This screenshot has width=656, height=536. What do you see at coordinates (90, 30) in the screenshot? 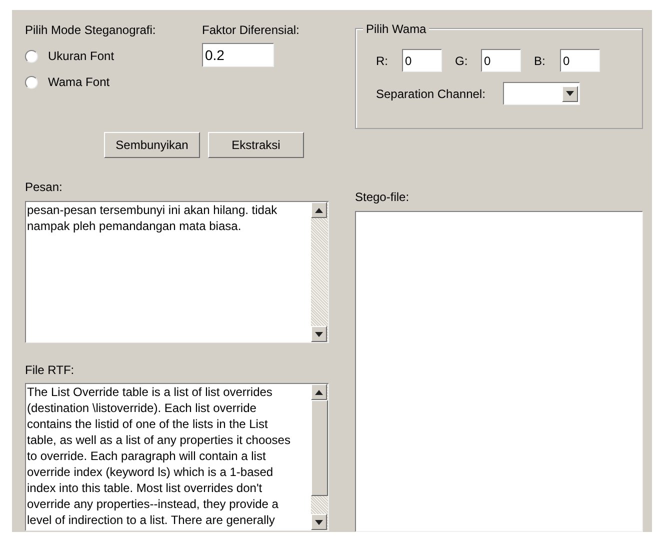
I see `mode-label: Pilih Mode Steganografi:` at bounding box center [90, 30].